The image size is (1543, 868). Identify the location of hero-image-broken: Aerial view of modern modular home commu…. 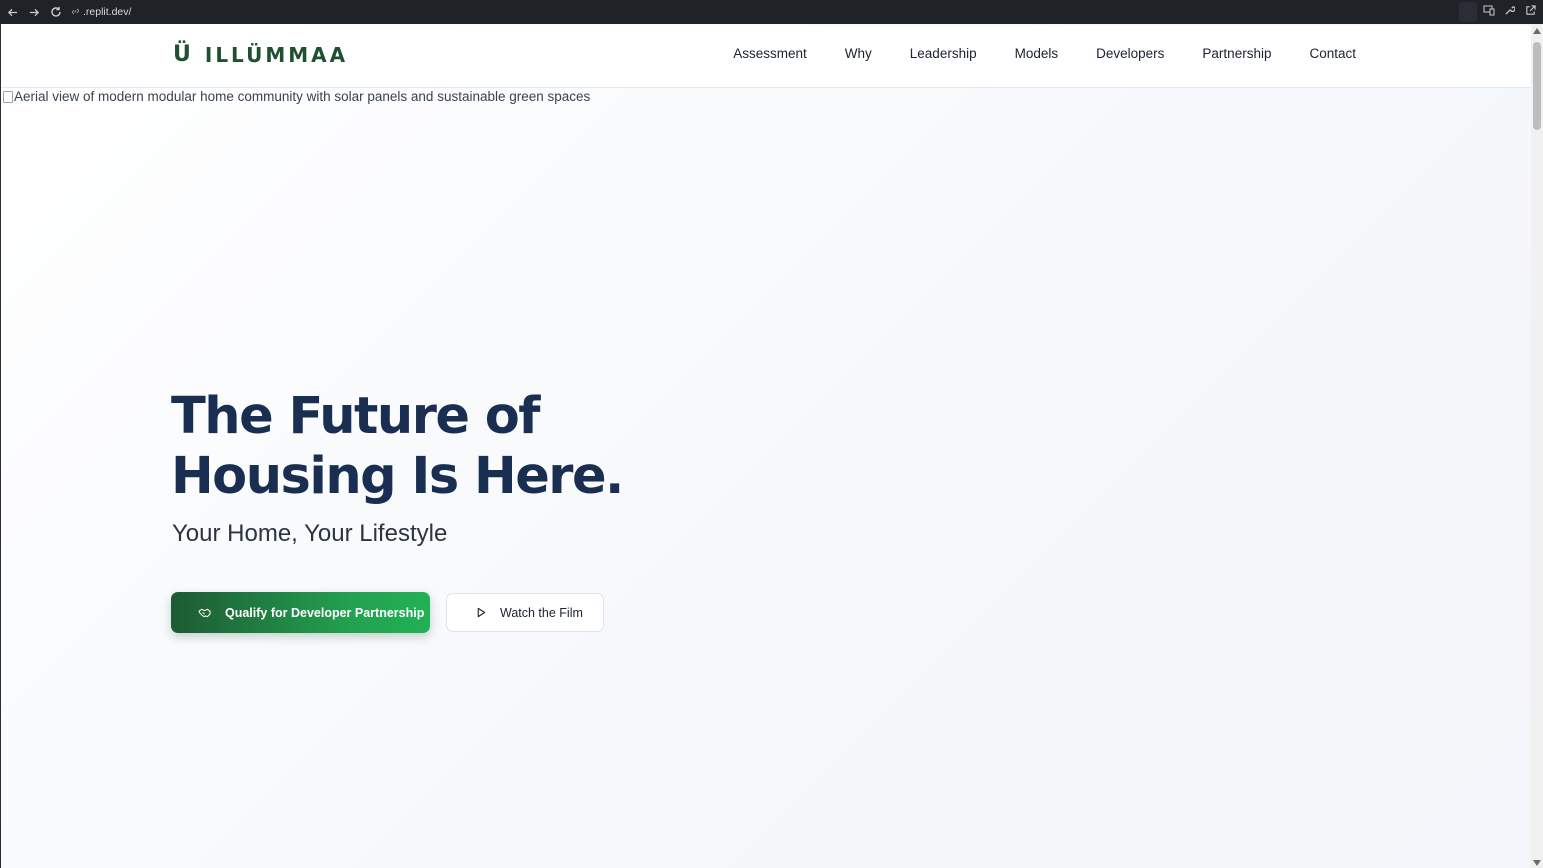
(296, 96).